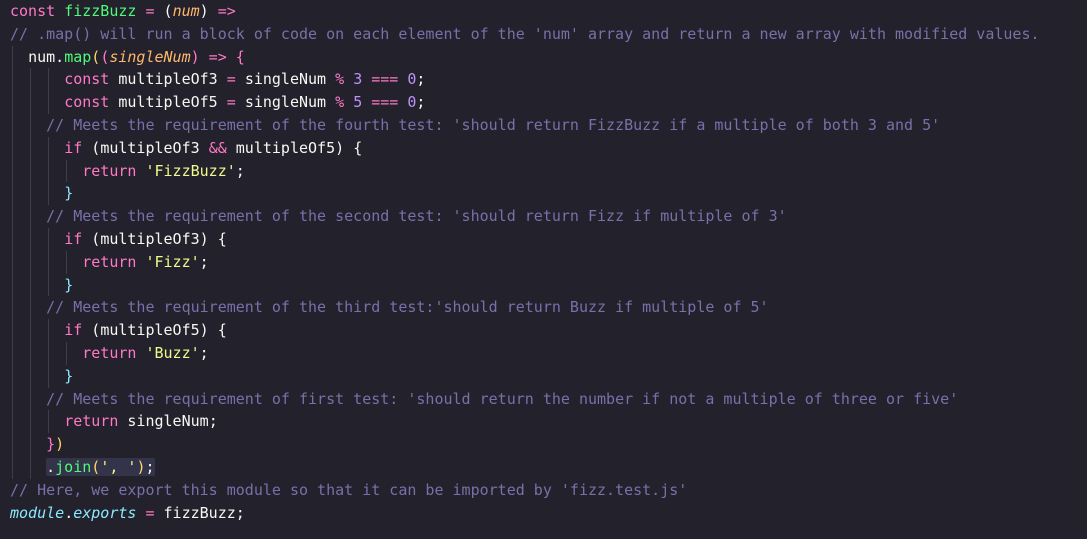 The width and height of the screenshot is (1087, 539). What do you see at coordinates (41, 376) in the screenshot?
I see `code-line-content: }` at bounding box center [41, 376].